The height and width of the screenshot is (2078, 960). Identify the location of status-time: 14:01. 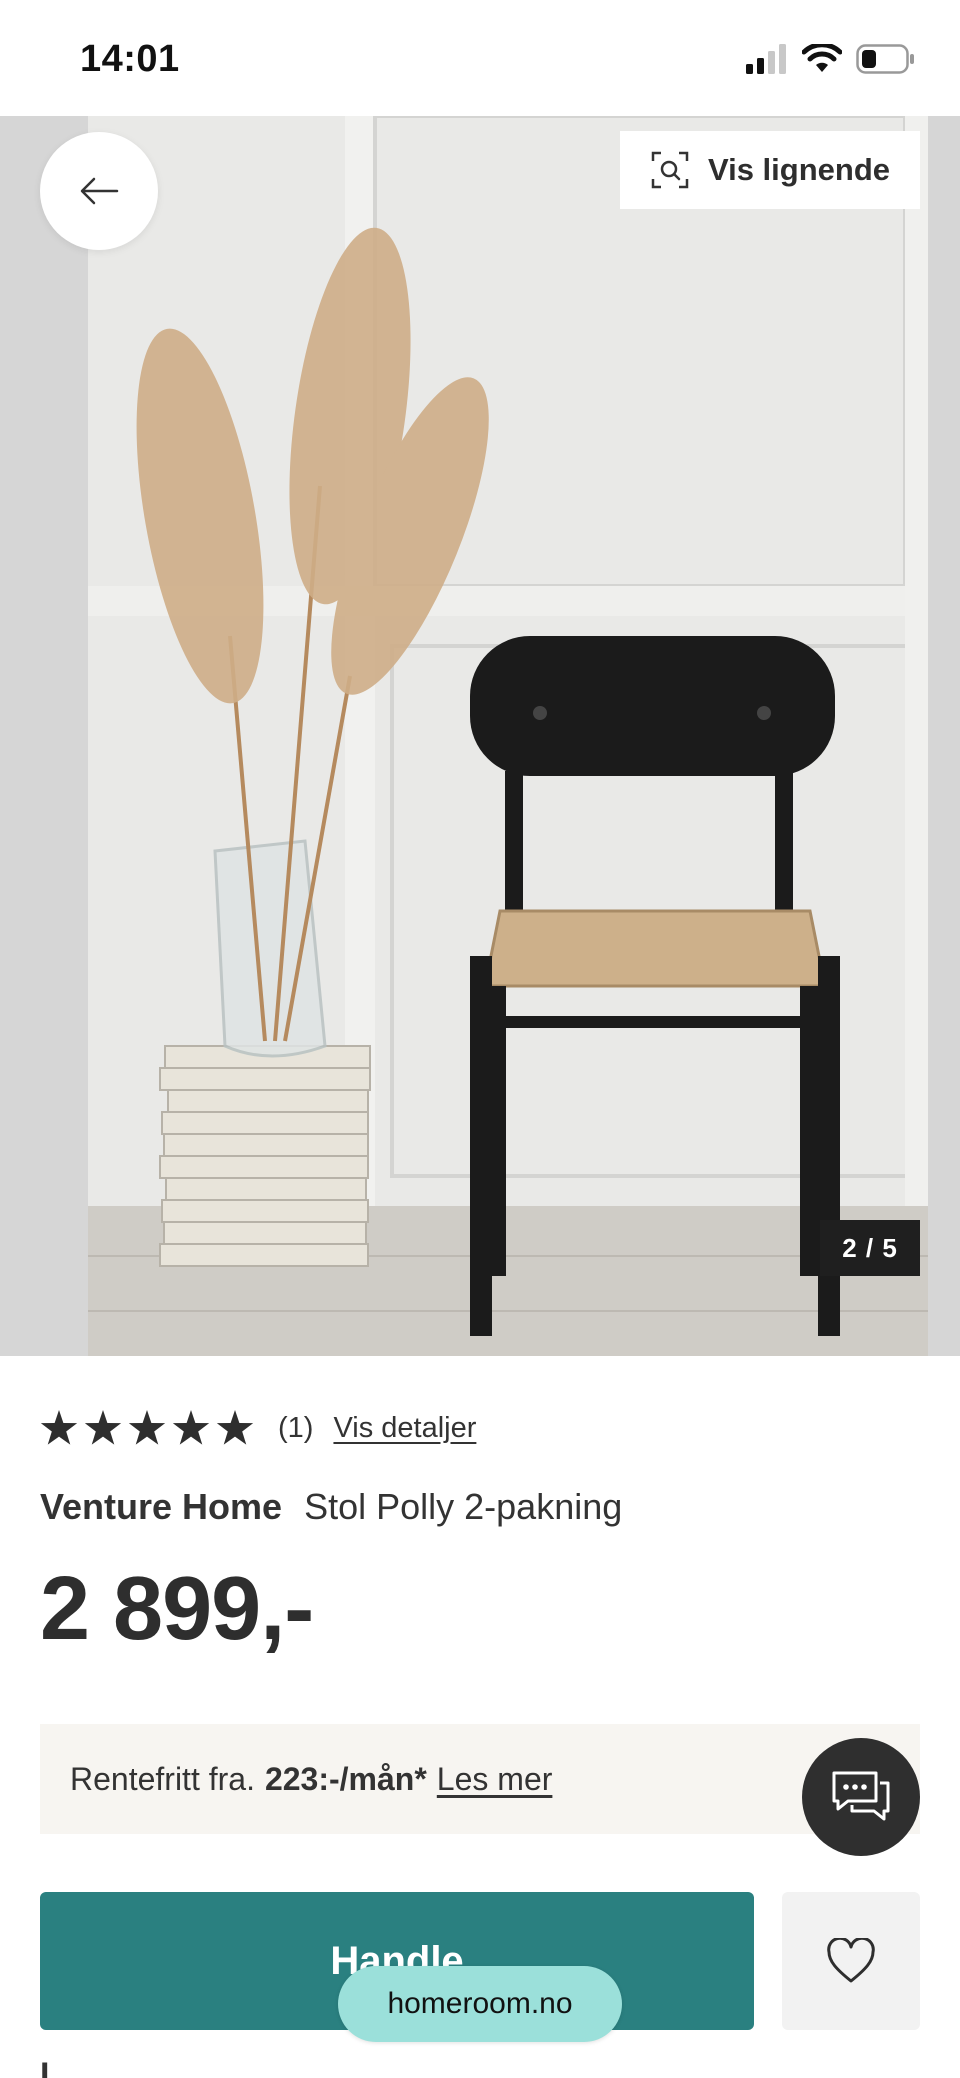
(130, 59).